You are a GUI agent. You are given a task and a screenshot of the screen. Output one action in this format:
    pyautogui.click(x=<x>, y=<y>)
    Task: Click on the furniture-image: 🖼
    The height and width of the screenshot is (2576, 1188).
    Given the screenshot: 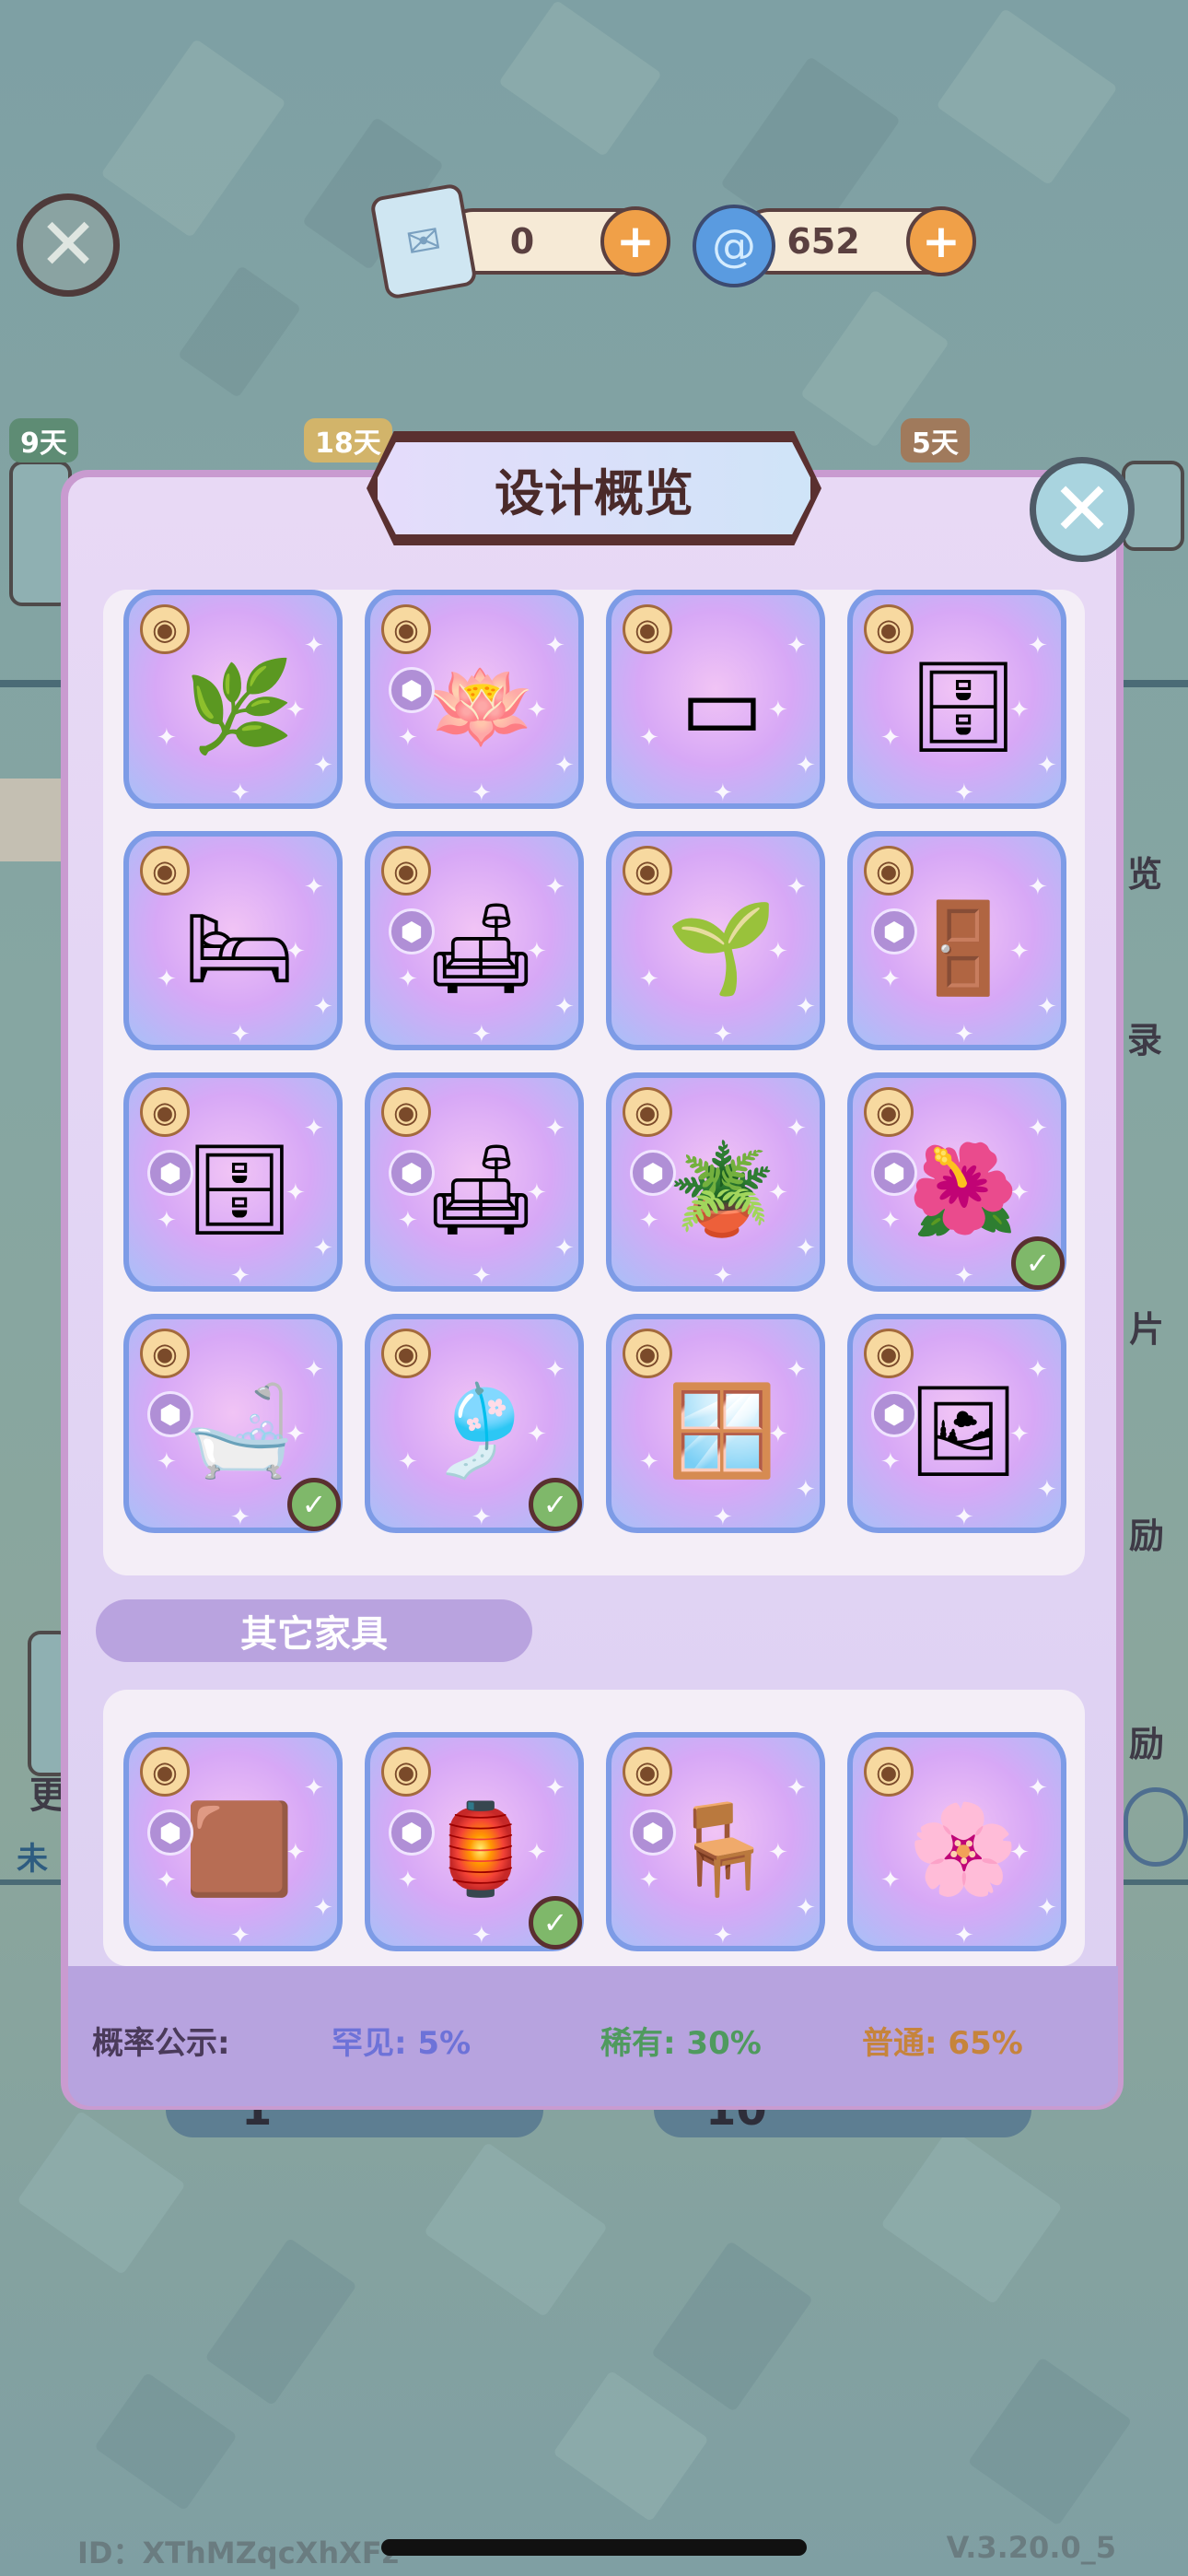 What is the action you would take?
    pyautogui.click(x=963, y=1430)
    